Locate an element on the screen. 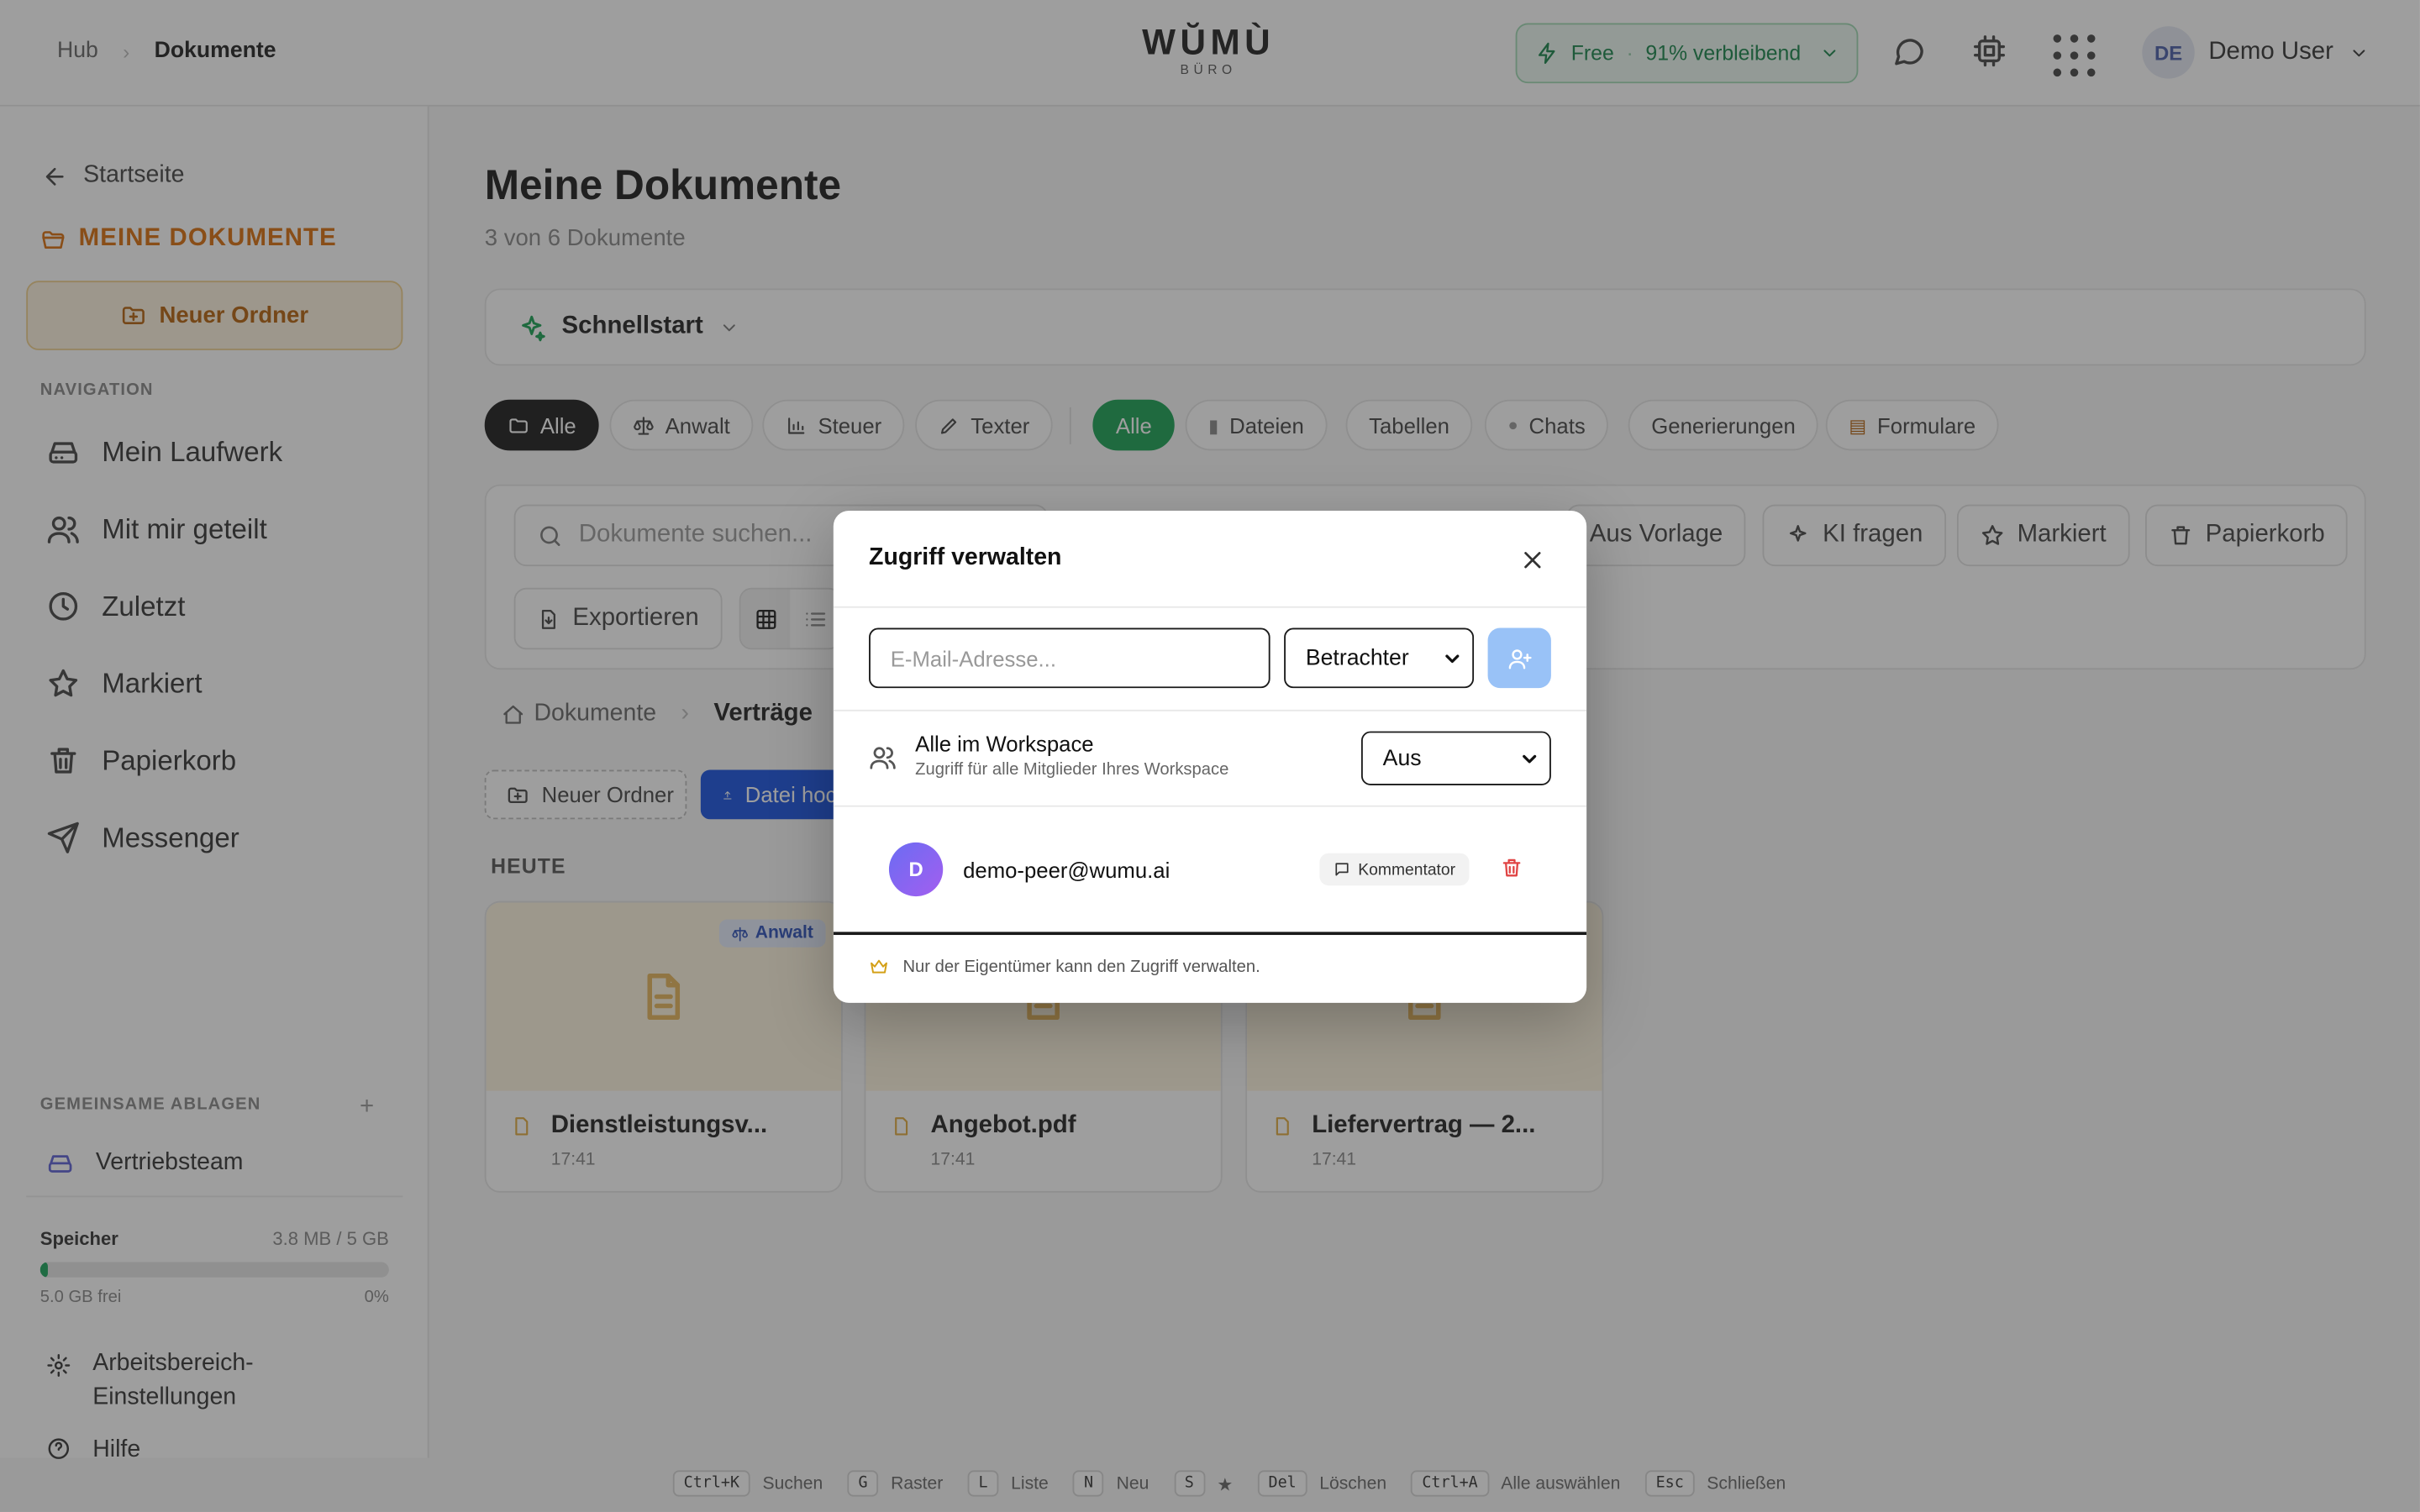  role-value: Betrachter is located at coordinates (1357, 658).